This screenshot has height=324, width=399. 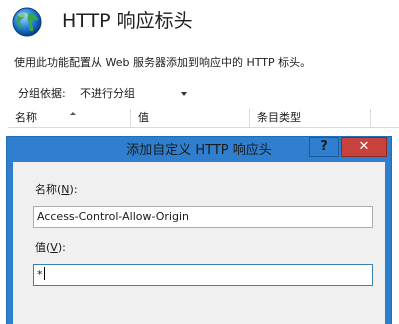 I want to click on chevron-down-icon, so click(x=184, y=94).